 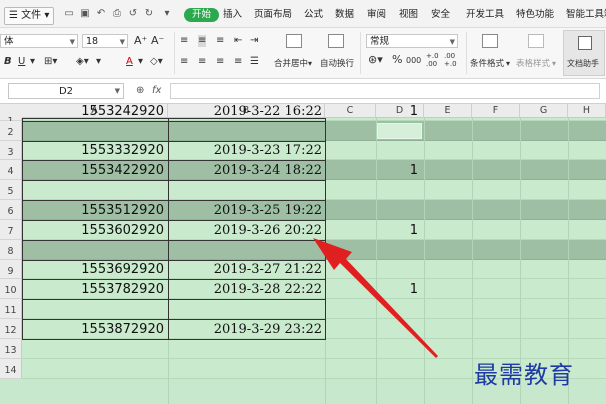 What do you see at coordinates (313, 15) in the screenshot?
I see `tab-formulas: 公式` at bounding box center [313, 15].